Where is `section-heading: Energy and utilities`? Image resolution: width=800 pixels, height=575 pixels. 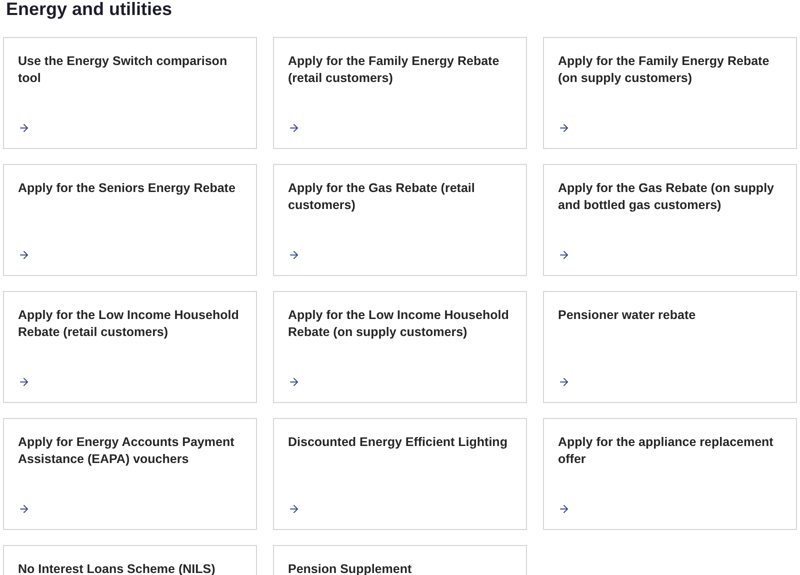 section-heading: Energy and utilities is located at coordinates (89, 9).